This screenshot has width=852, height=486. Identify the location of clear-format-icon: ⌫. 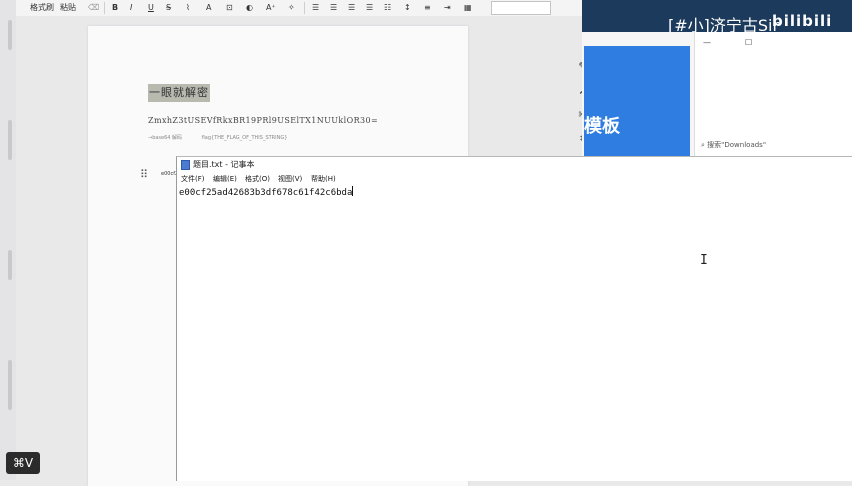
(93, 8).